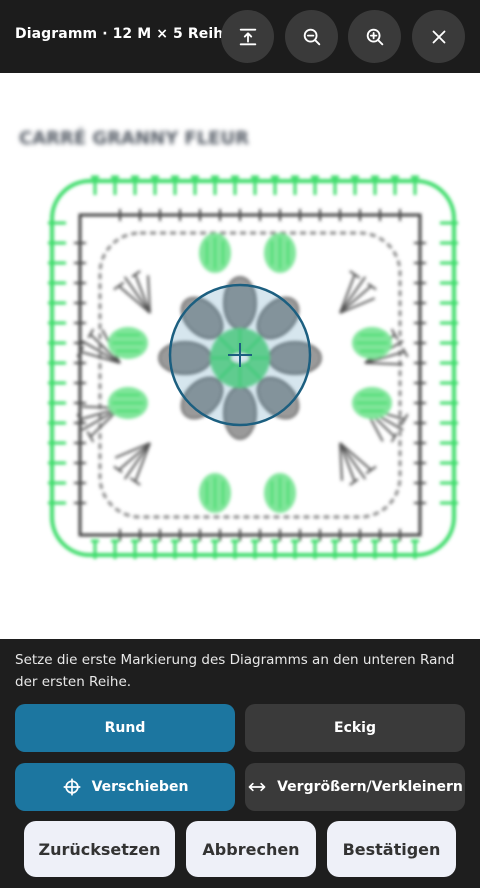 The height and width of the screenshot is (888, 480). I want to click on top-bar: Diagramm · 12 M × 5 Reihen, so click(240, 36).